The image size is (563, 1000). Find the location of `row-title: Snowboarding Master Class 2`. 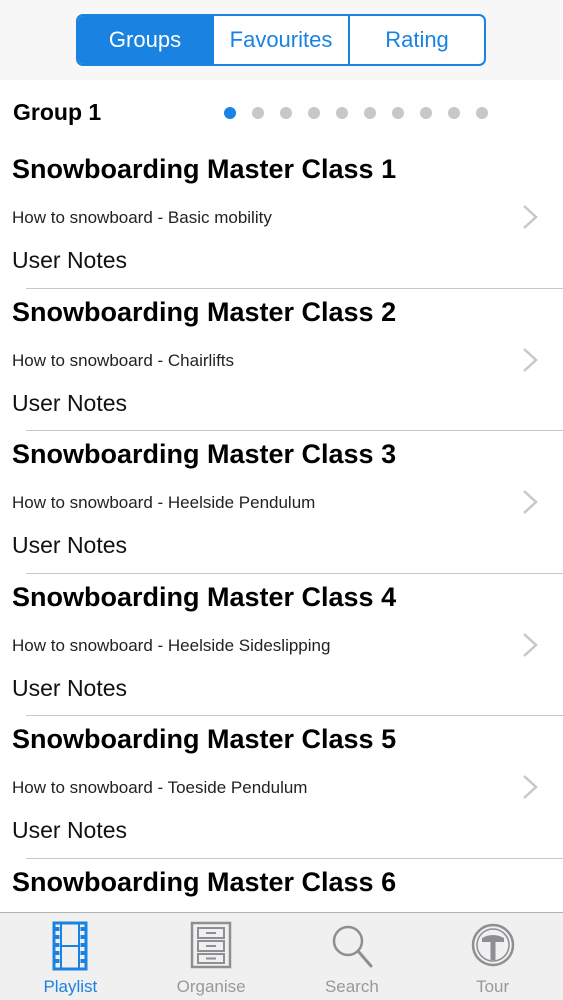

row-title: Snowboarding Master Class 2 is located at coordinates (204, 311).